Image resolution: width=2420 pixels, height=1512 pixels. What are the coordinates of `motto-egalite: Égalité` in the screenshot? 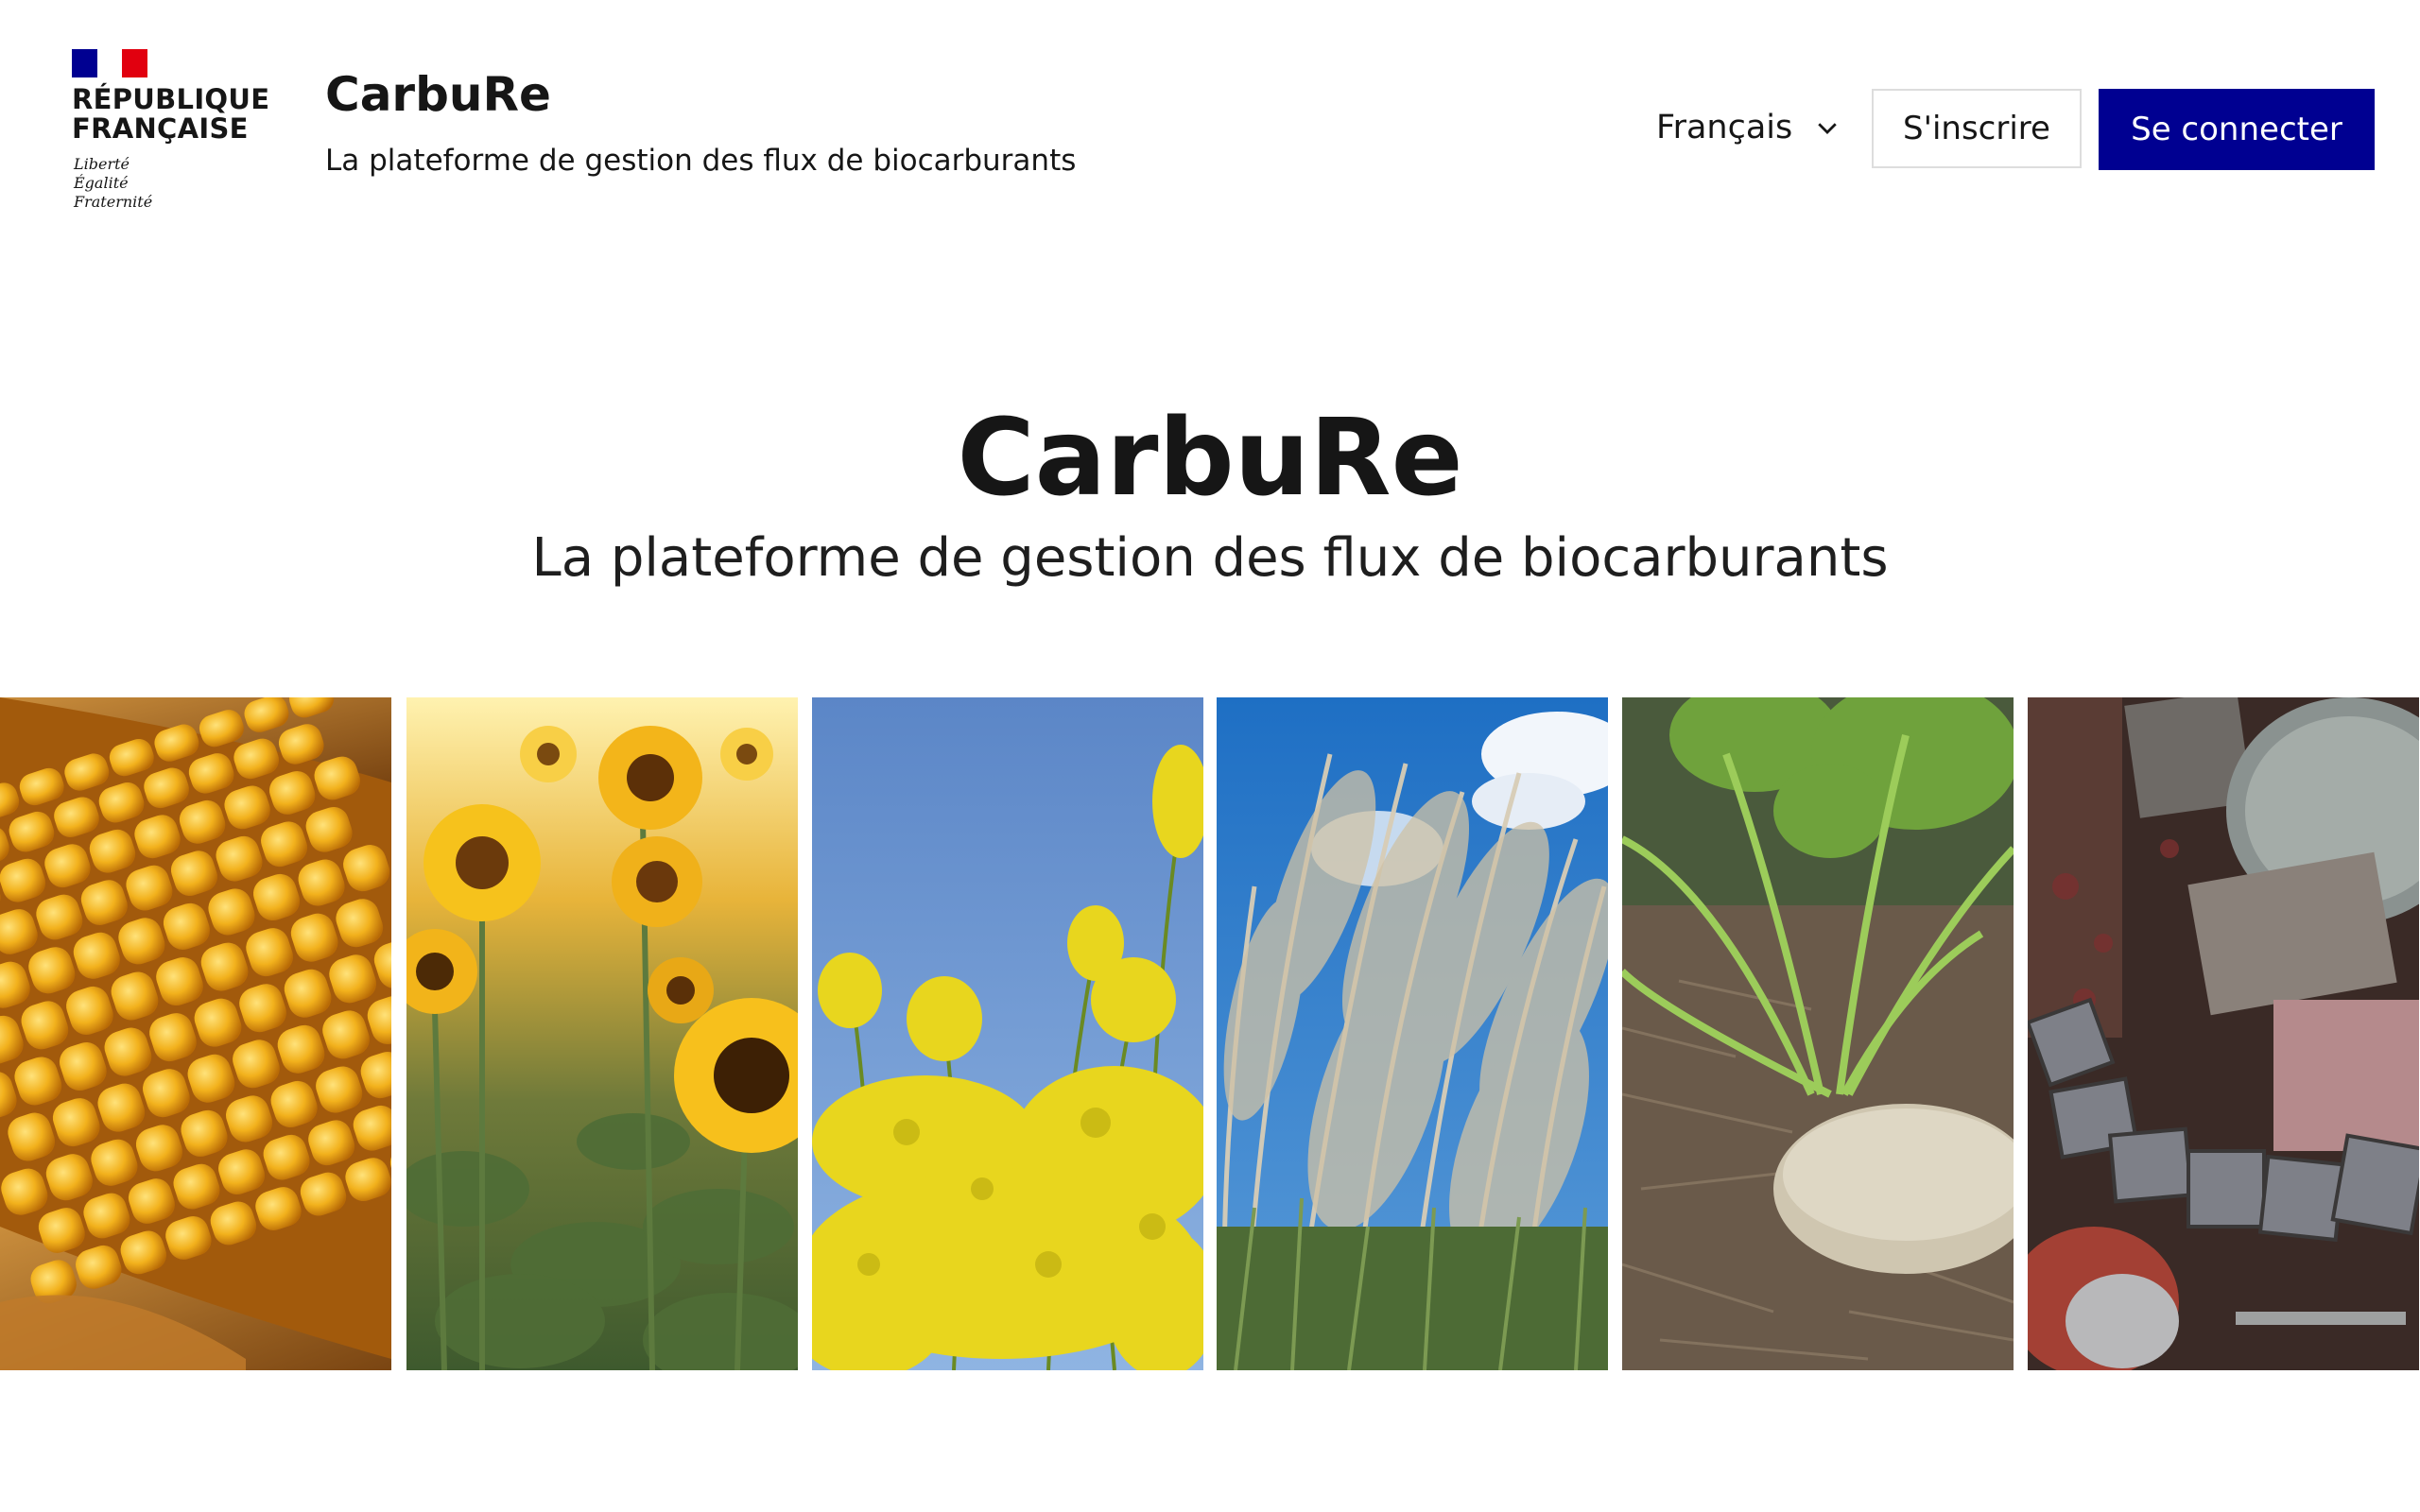 It's located at (101, 183).